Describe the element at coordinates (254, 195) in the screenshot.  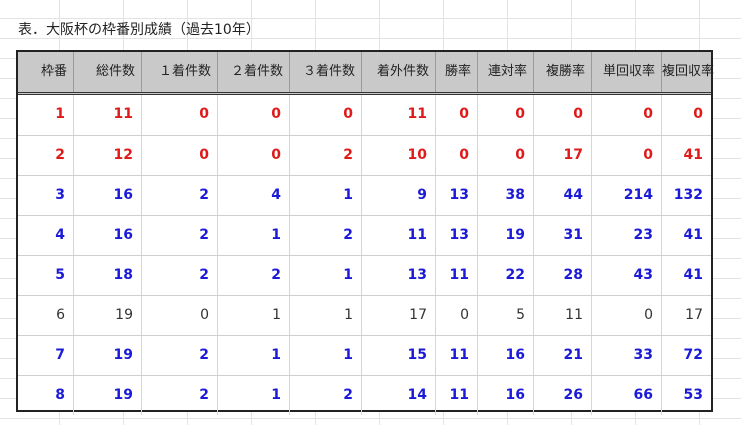
I see `cell-second: 4` at that location.